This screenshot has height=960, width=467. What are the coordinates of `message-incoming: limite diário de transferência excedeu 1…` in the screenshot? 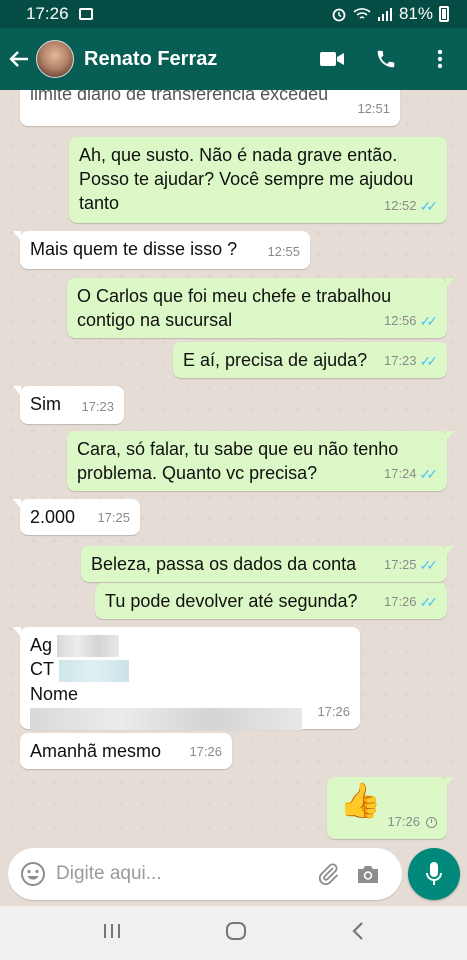 It's located at (210, 108).